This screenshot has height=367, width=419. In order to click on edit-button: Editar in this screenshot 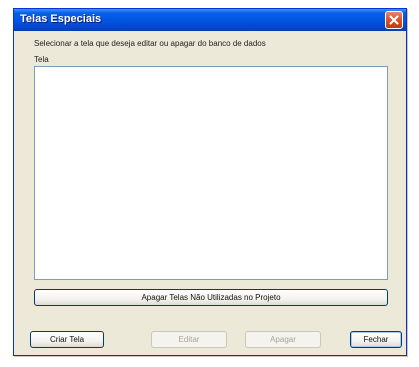, I will do `click(189, 339)`.